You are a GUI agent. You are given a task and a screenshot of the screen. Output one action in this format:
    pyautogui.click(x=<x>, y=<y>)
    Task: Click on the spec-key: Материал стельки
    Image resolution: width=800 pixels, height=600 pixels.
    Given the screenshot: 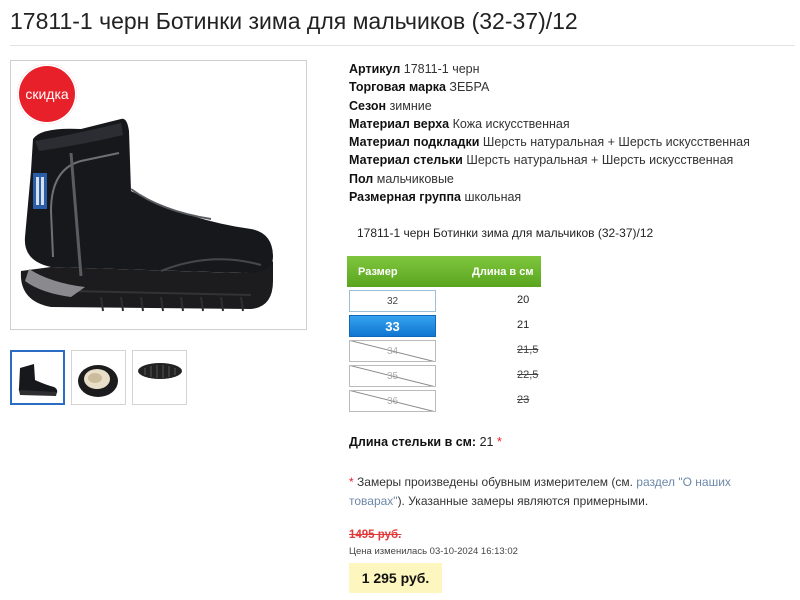 What is the action you would take?
    pyautogui.click(x=406, y=160)
    